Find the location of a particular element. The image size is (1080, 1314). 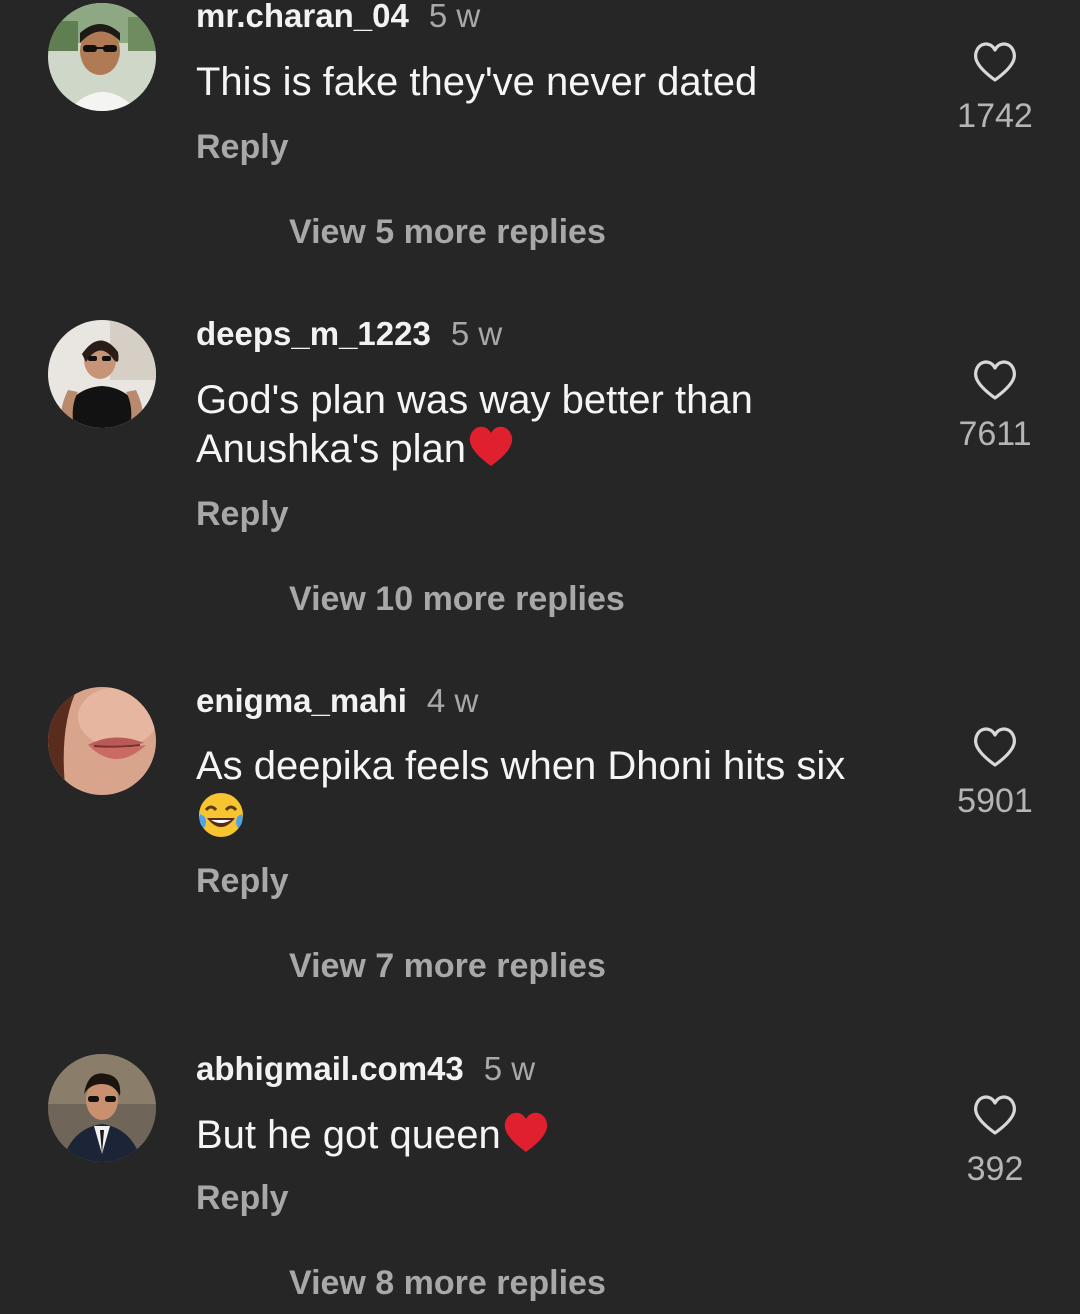

man-suit-sunglasses-avatar-image is located at coordinates (102, 1108).